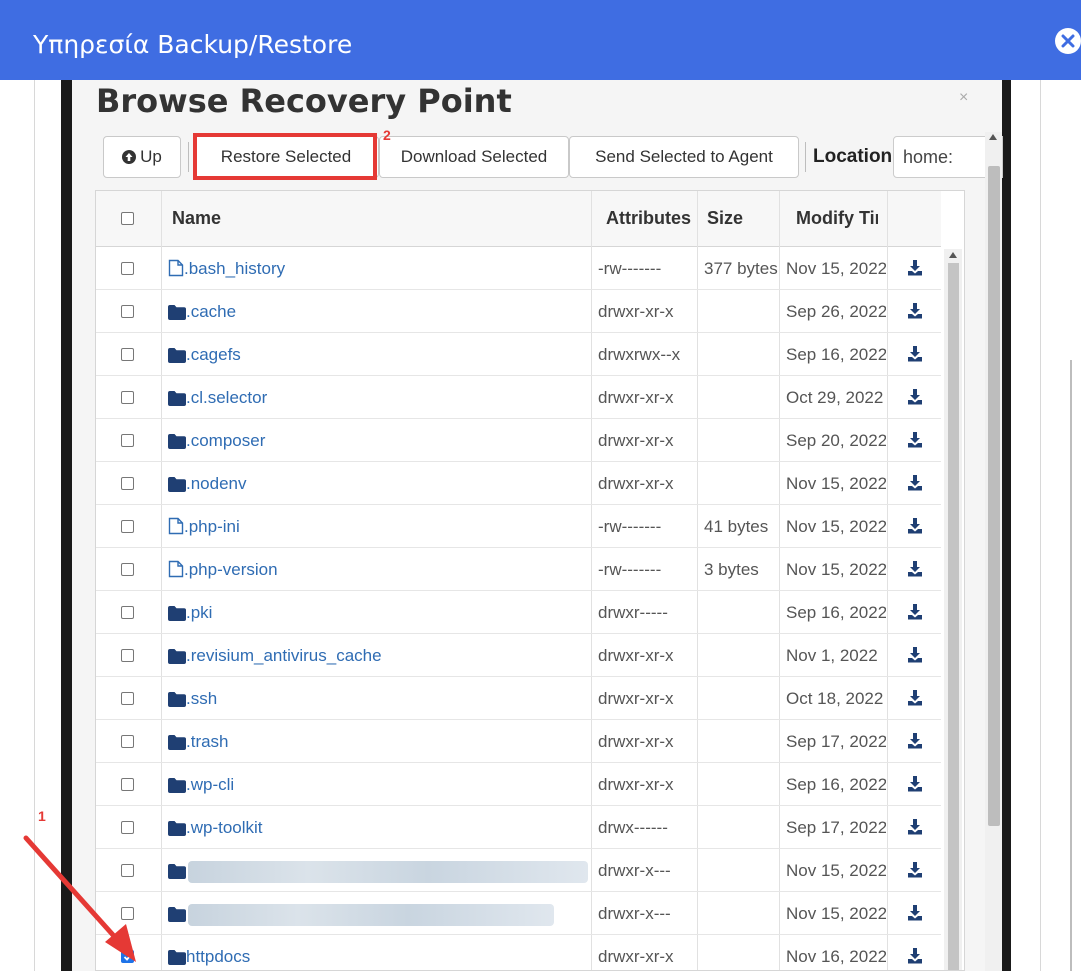 The image size is (1081, 971). I want to click on annotation-arrow, so click(79, 898).